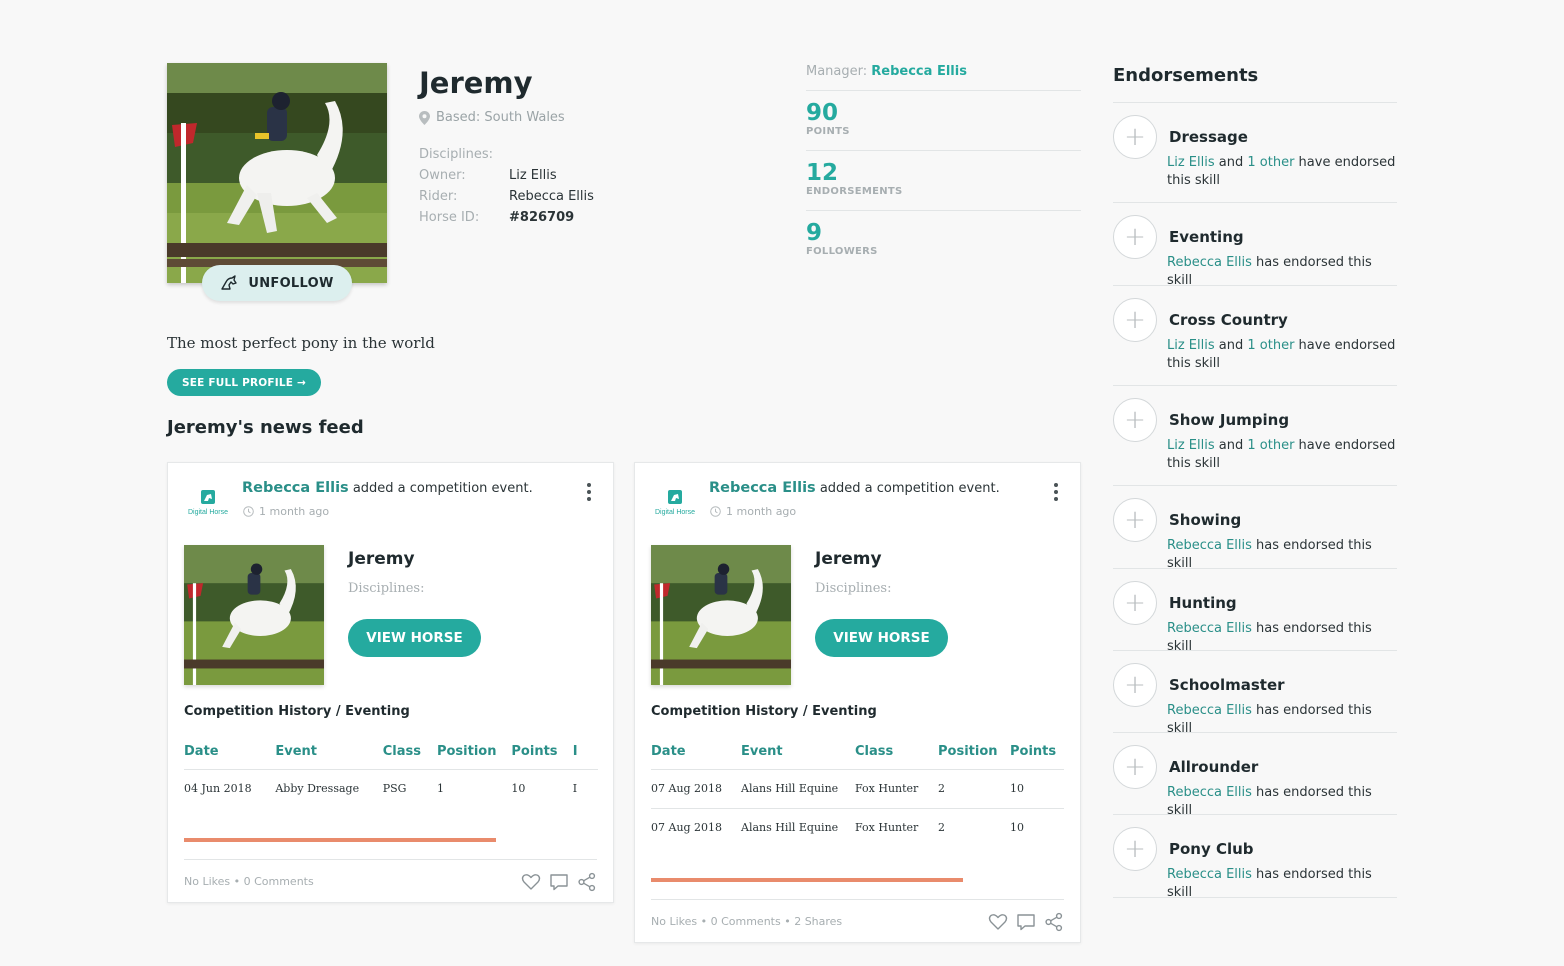  Describe the element at coordinates (244, 382) in the screenshot. I see `see-full-profile-button: SEE FULL PROFILE →` at that location.